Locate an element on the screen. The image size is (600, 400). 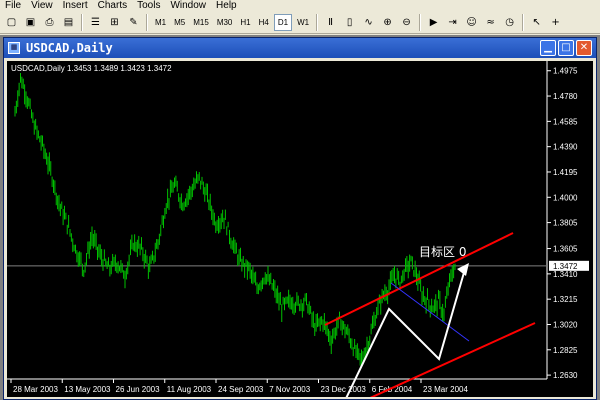
time-tick-label: 24 Sep 2003 is located at coordinates (241, 389).